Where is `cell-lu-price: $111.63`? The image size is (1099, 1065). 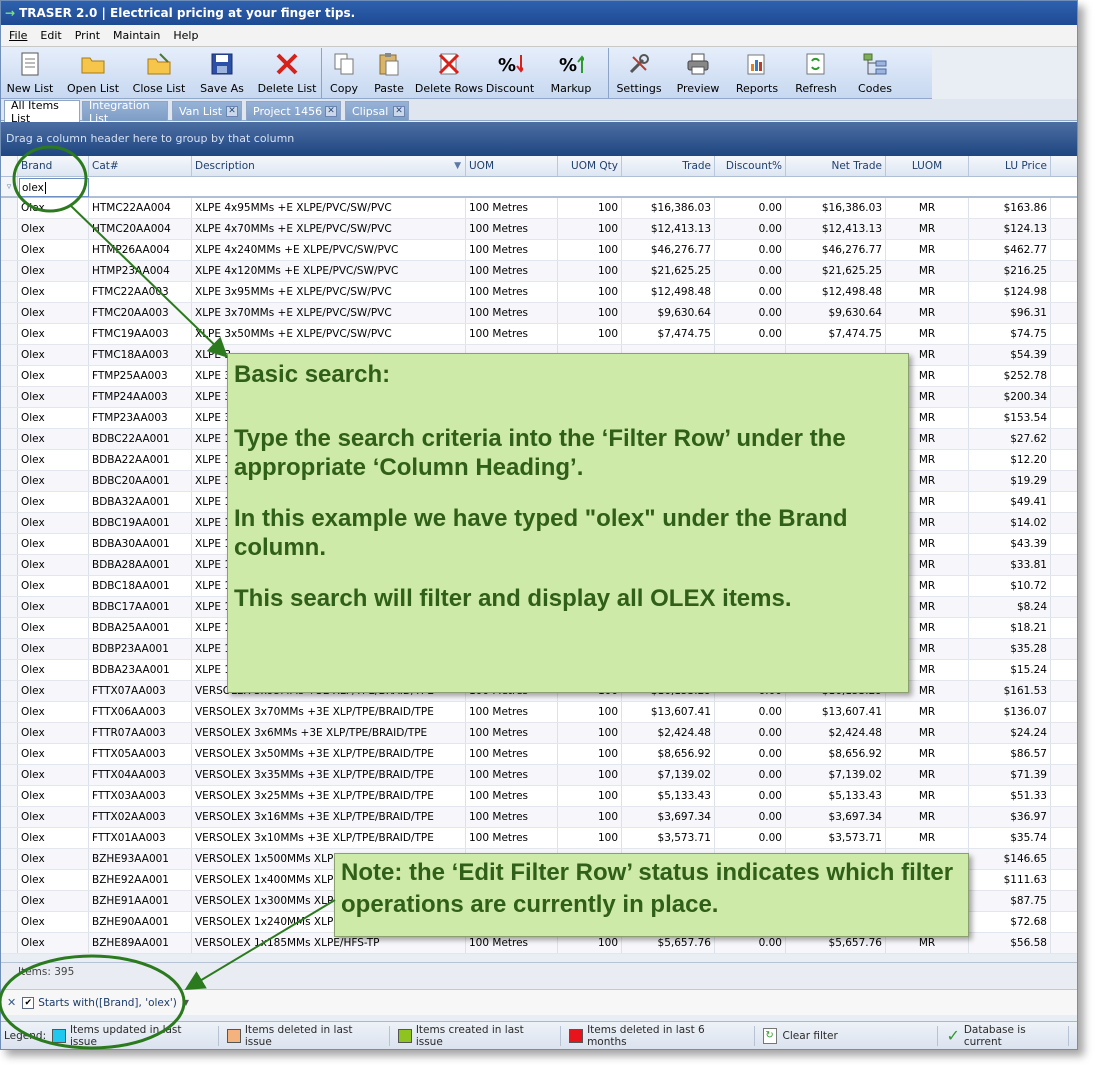 cell-lu-price: $111.63 is located at coordinates (1010, 880).